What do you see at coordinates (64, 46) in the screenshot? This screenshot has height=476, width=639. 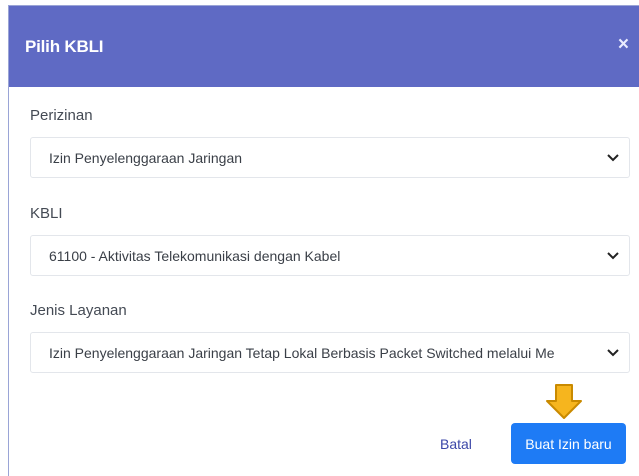 I see `modal-title: Pilih KBLI` at bounding box center [64, 46].